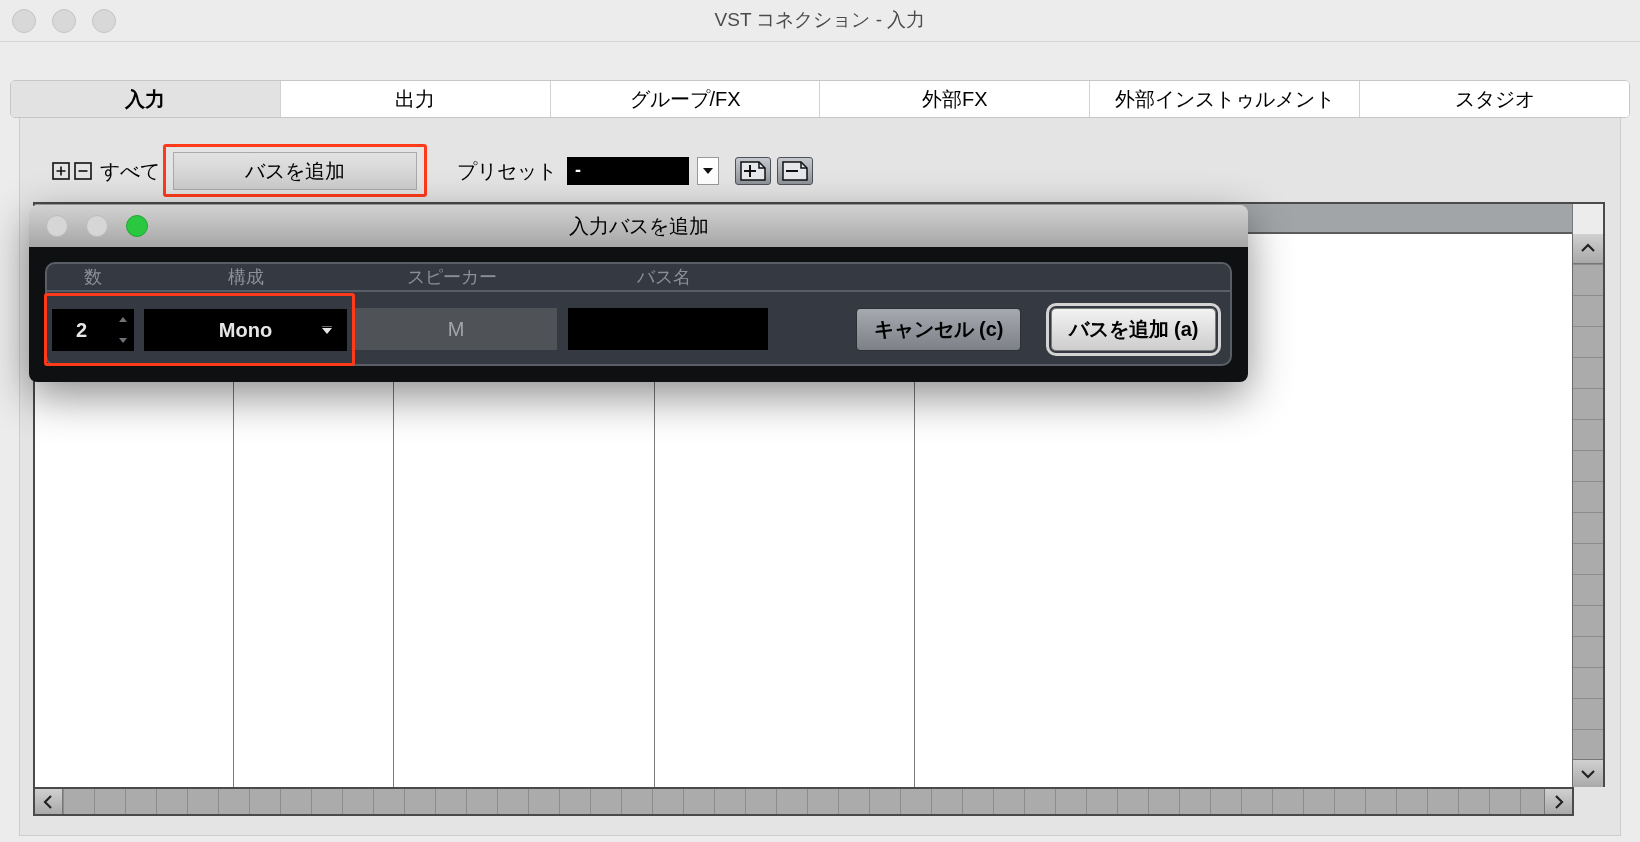 This screenshot has height=842, width=1640. Describe the element at coordinates (83, 170) in the screenshot. I see `minus-square-icon` at that location.